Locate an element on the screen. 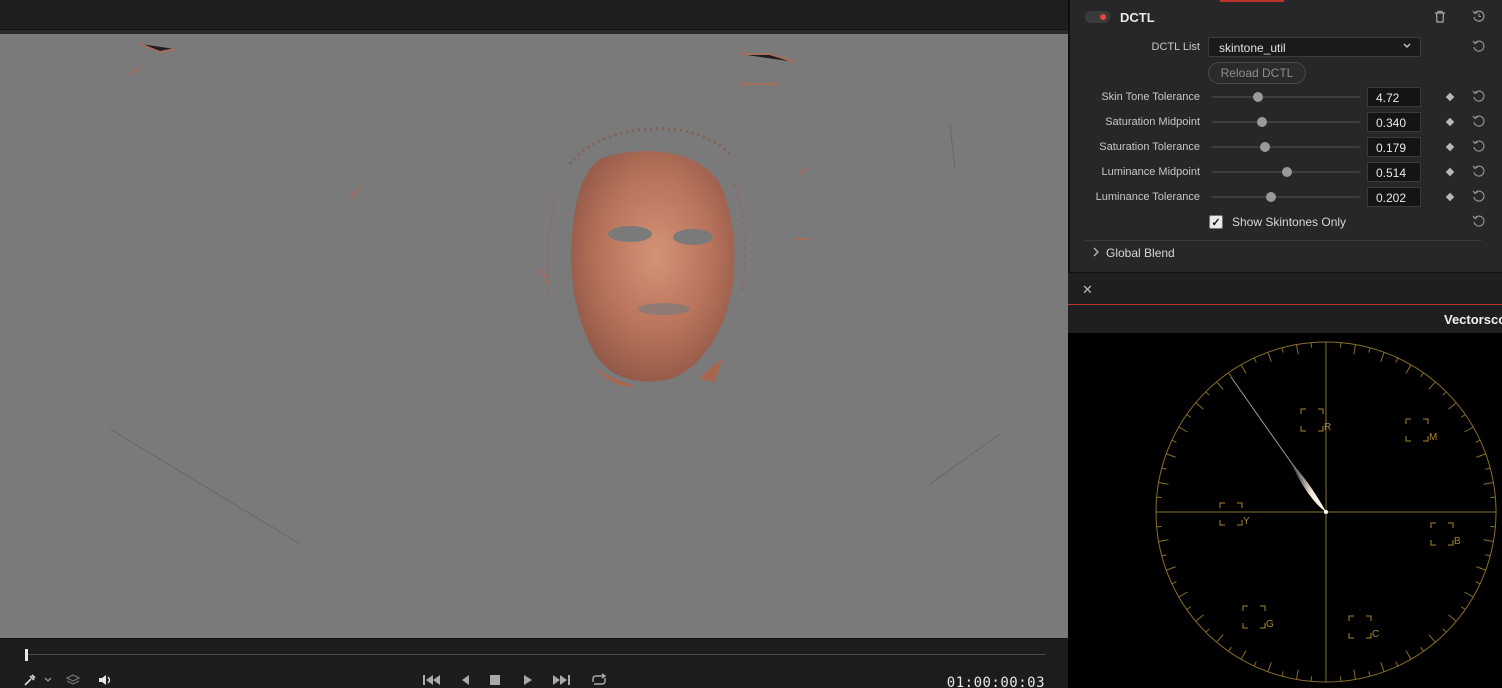  dctl-title: DCTL is located at coordinates (1137, 17).